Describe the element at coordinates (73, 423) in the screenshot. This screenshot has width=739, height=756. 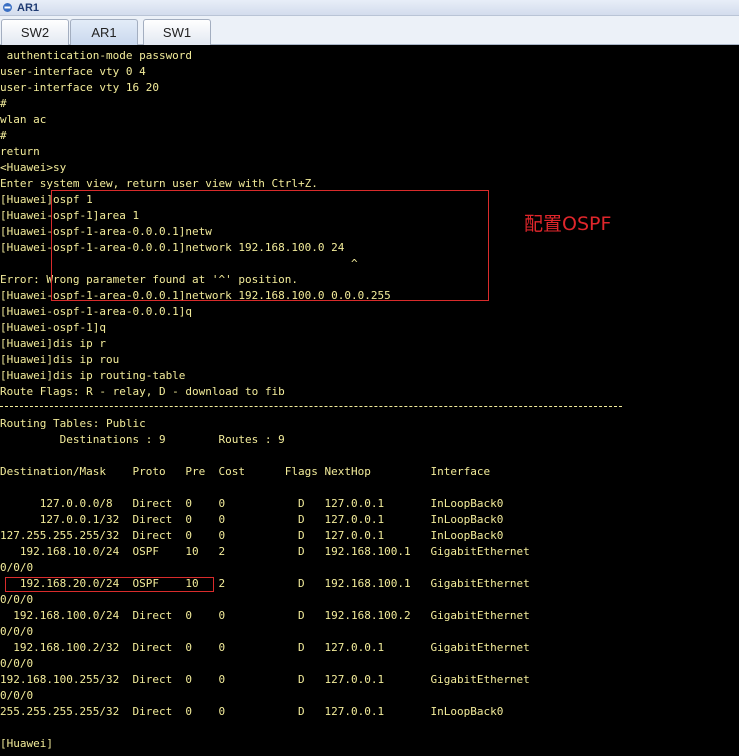
I see `terminal-line: Routing Tables: Public` at that location.